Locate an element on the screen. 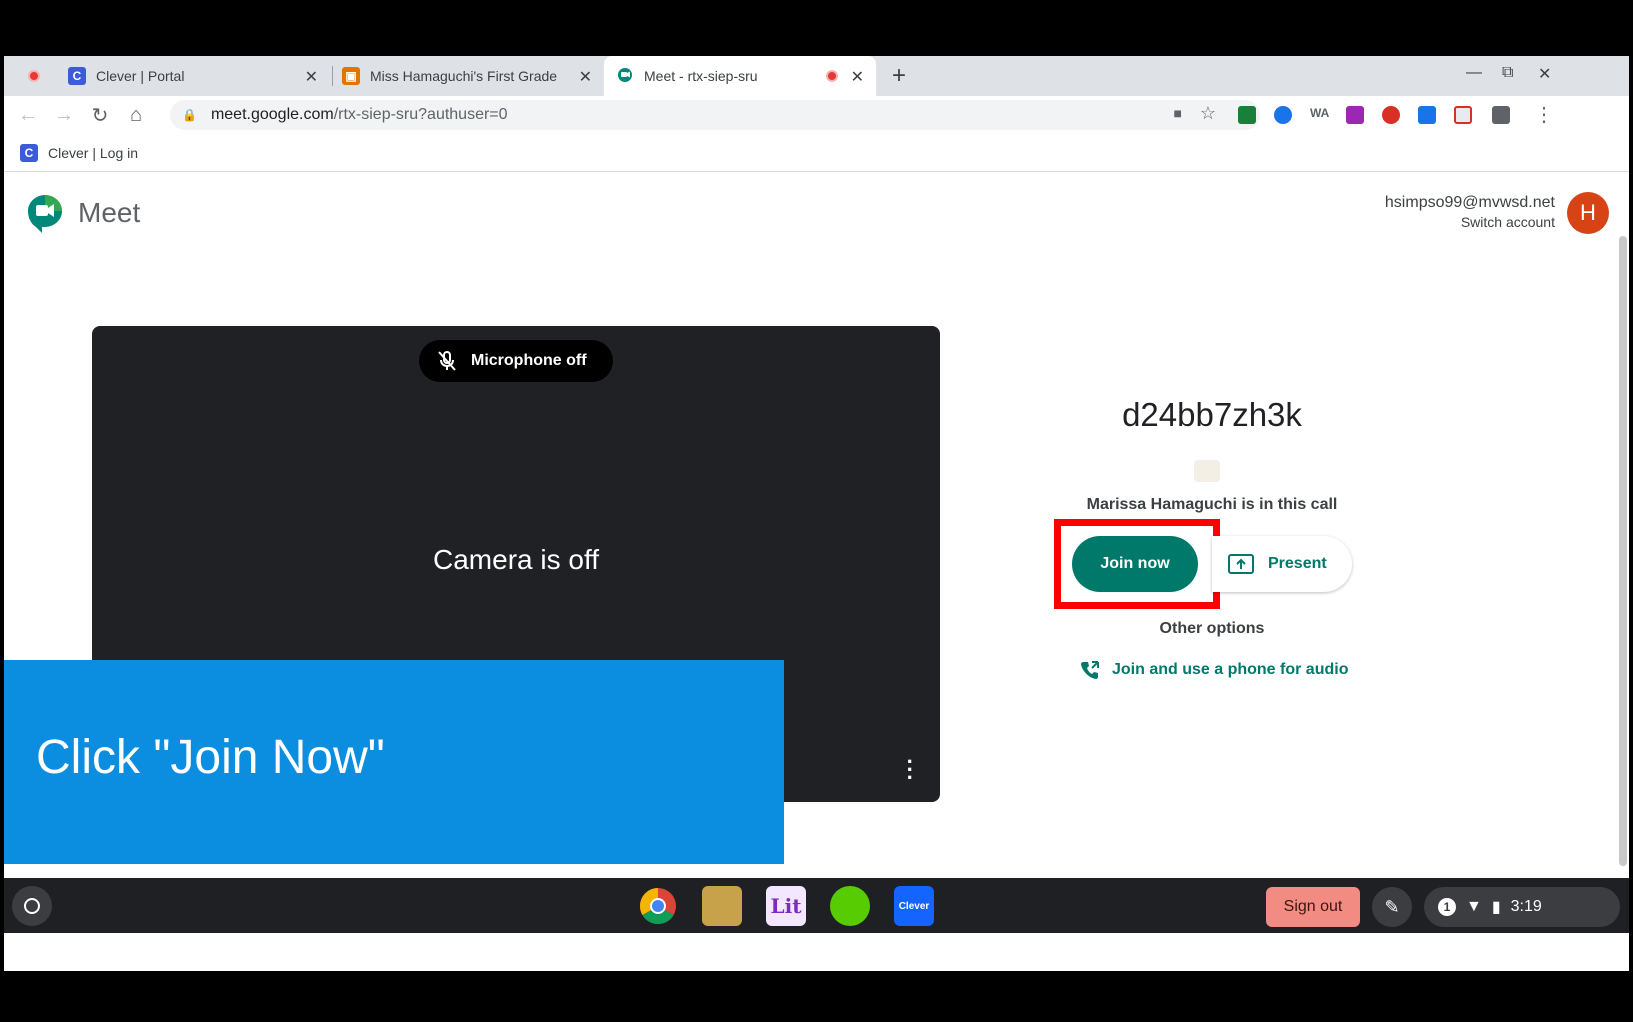 The width and height of the screenshot is (1633, 1022). camera-in-use-icon: ■ is located at coordinates (1178, 113).